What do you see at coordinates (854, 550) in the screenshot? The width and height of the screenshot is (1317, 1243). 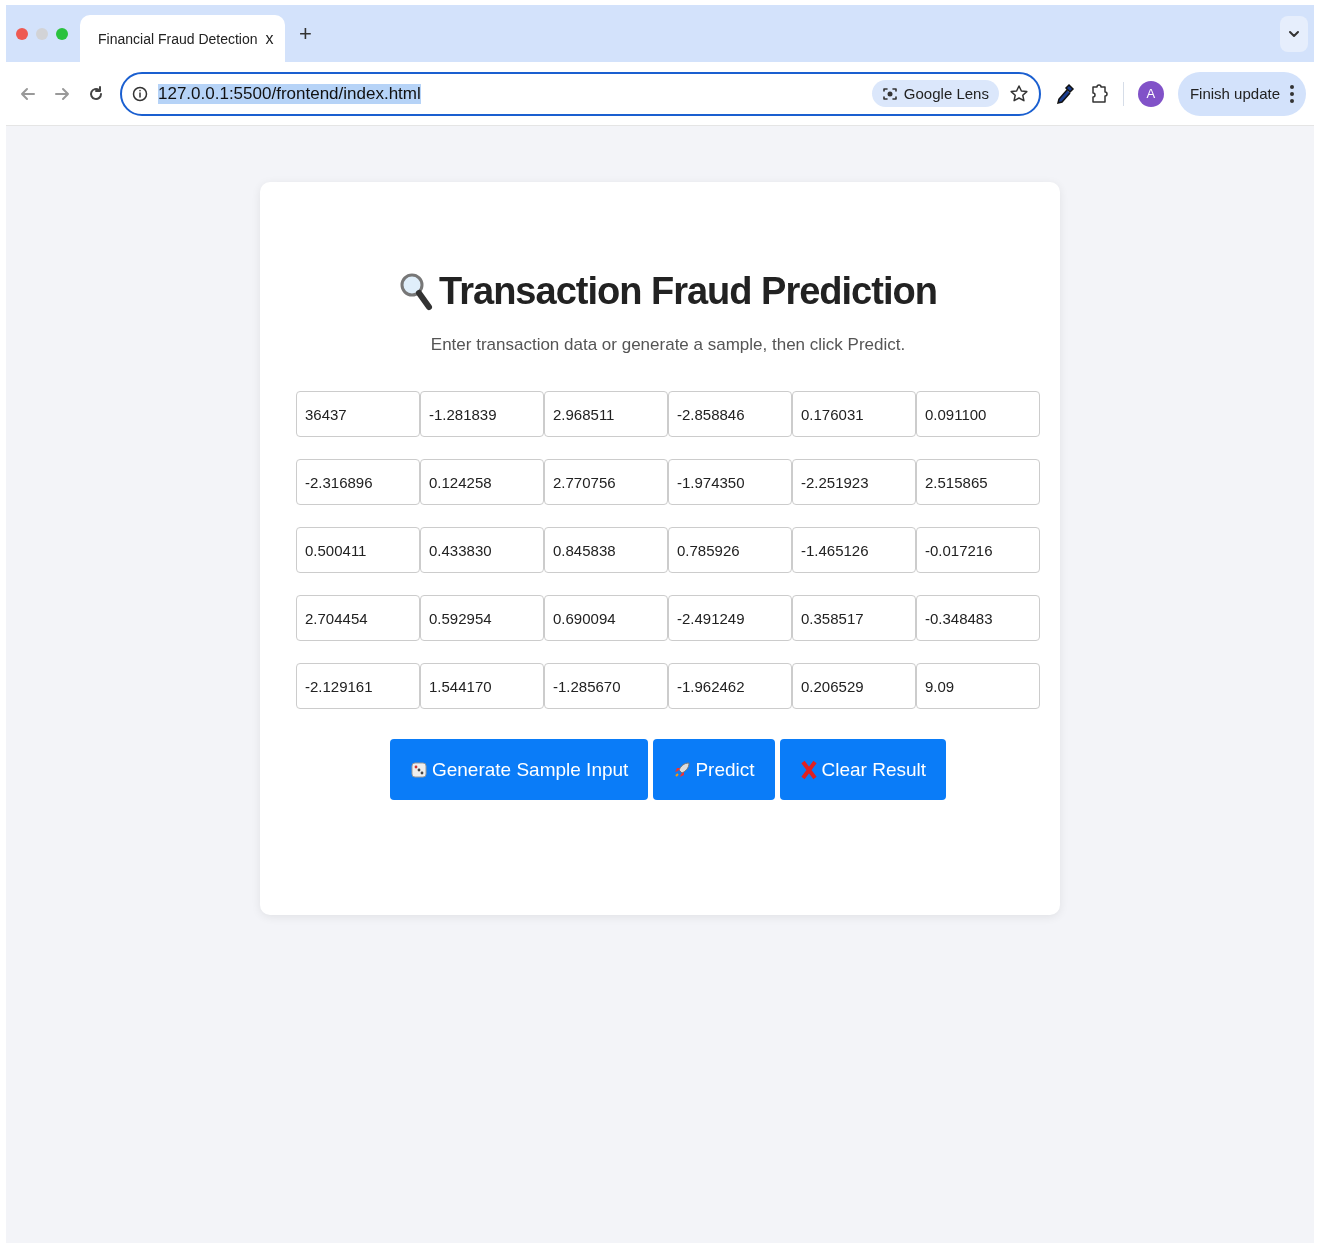 I see `input-field: -1.465126` at bounding box center [854, 550].